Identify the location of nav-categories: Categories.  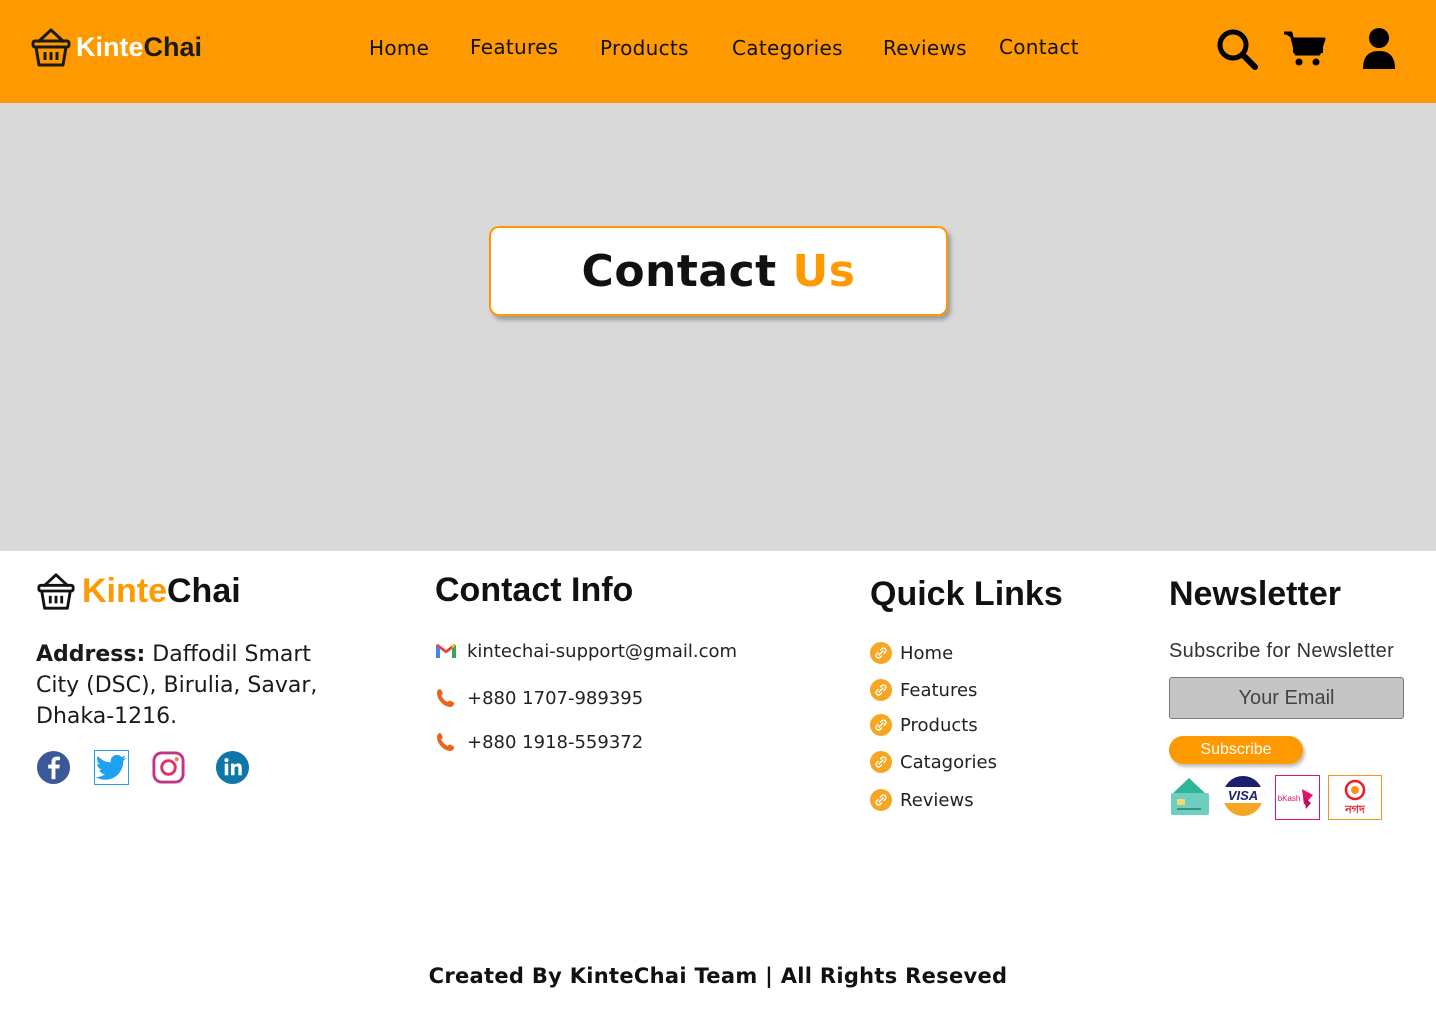
(787, 48).